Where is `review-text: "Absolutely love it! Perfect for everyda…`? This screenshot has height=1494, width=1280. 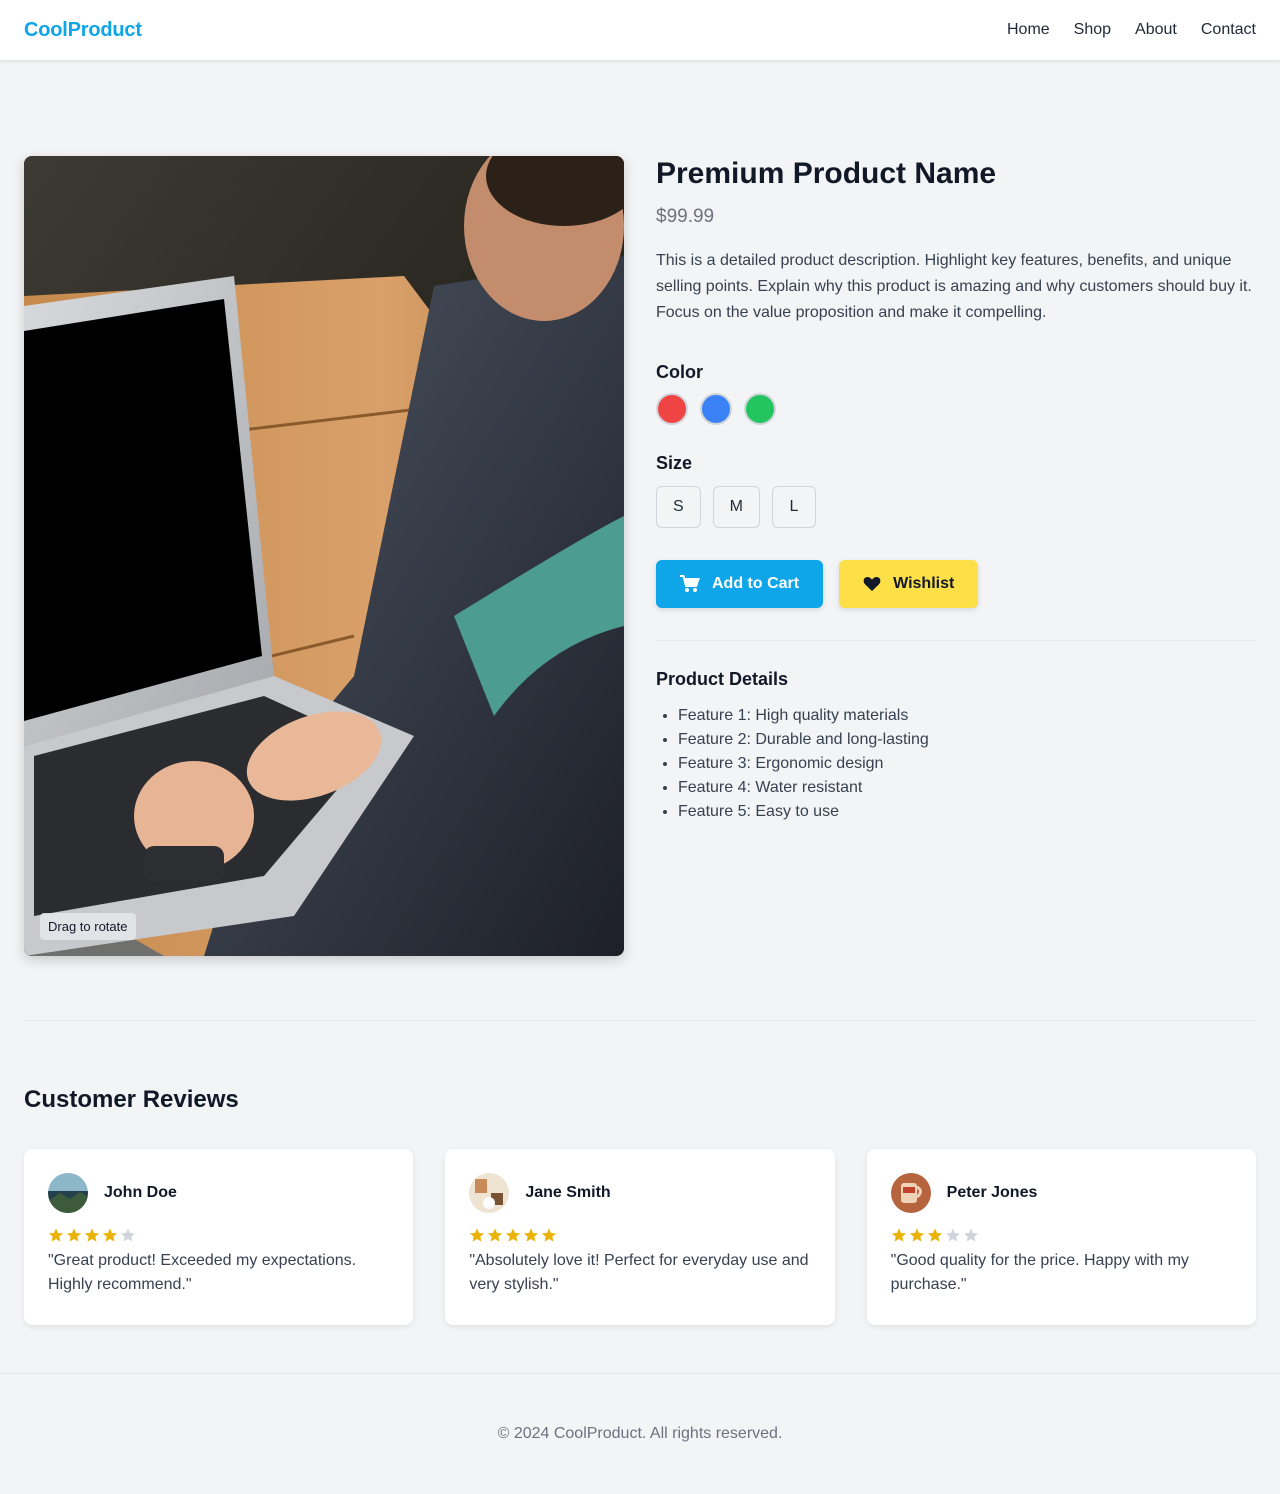
review-text: "Absolutely love it! Perfect for everyda… is located at coordinates (639, 1272).